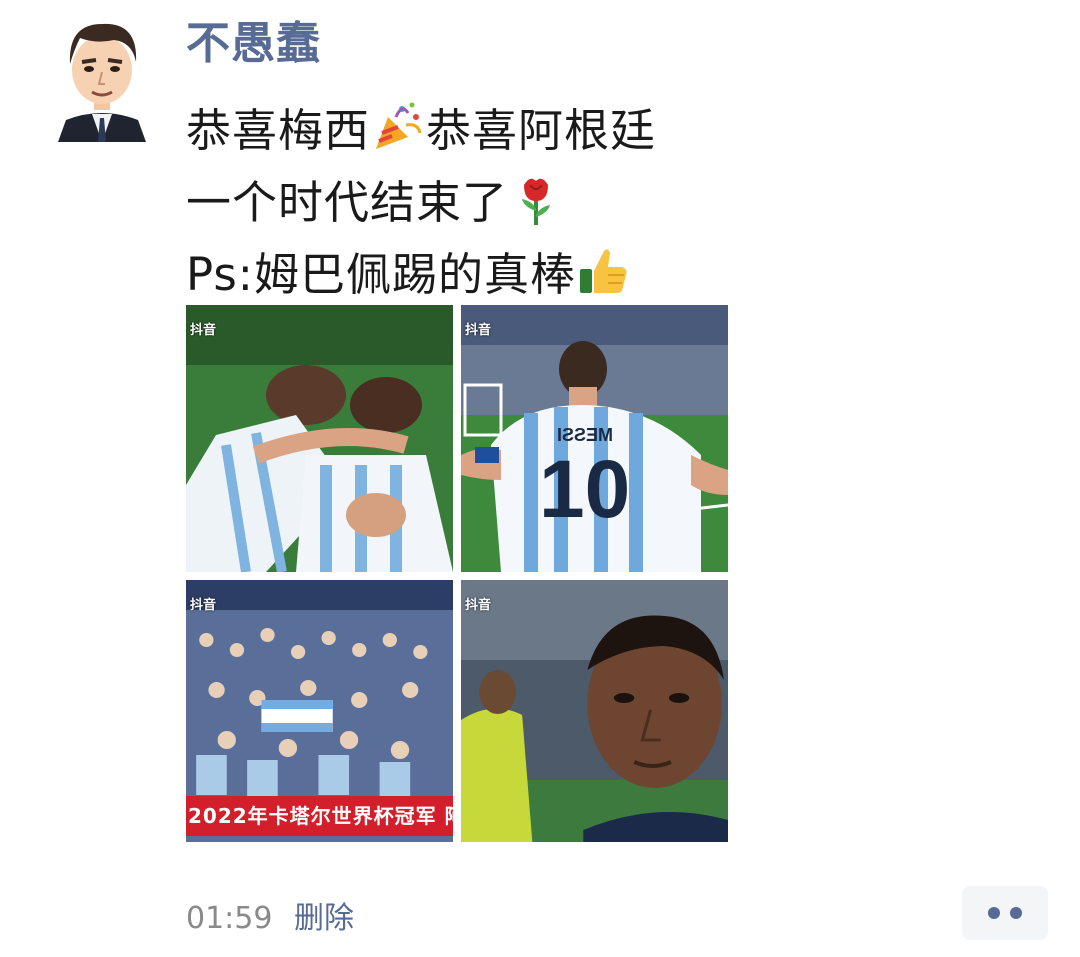 This screenshot has width=1080, height=957. I want to click on more-actions-button, so click(1005, 913).